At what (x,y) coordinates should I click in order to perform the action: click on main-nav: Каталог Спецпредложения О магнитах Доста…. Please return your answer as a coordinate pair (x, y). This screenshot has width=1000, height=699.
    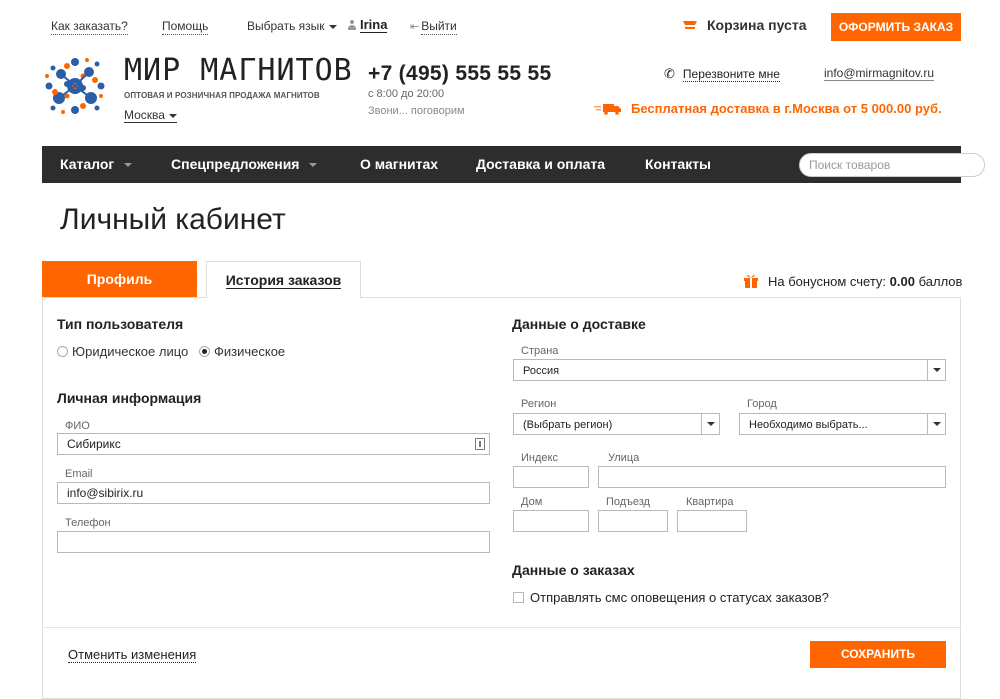
    Looking at the image, I should click on (513, 164).